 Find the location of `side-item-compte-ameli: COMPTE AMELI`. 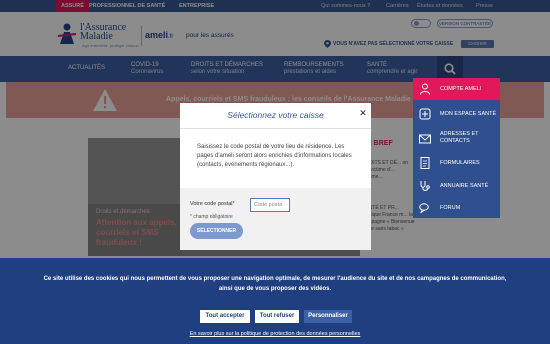

side-item-compte-ameli: COMPTE AMELI is located at coordinates (456, 89).